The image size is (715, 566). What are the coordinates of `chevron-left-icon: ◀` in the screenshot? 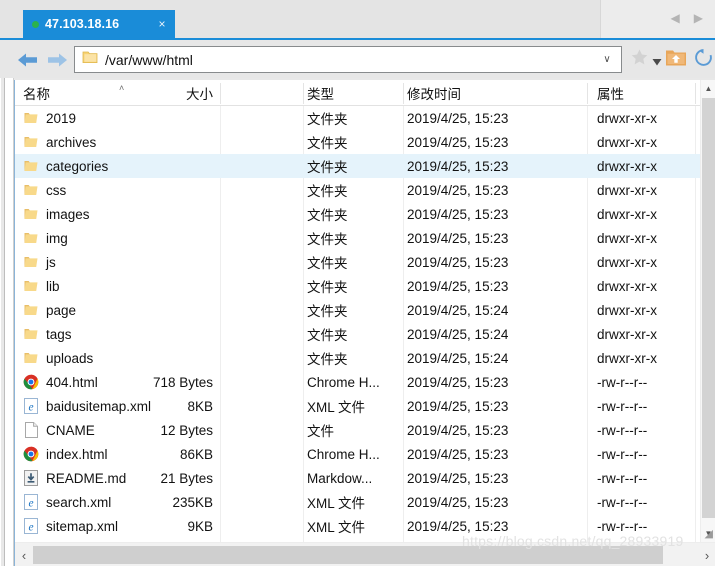 It's located at (675, 18).